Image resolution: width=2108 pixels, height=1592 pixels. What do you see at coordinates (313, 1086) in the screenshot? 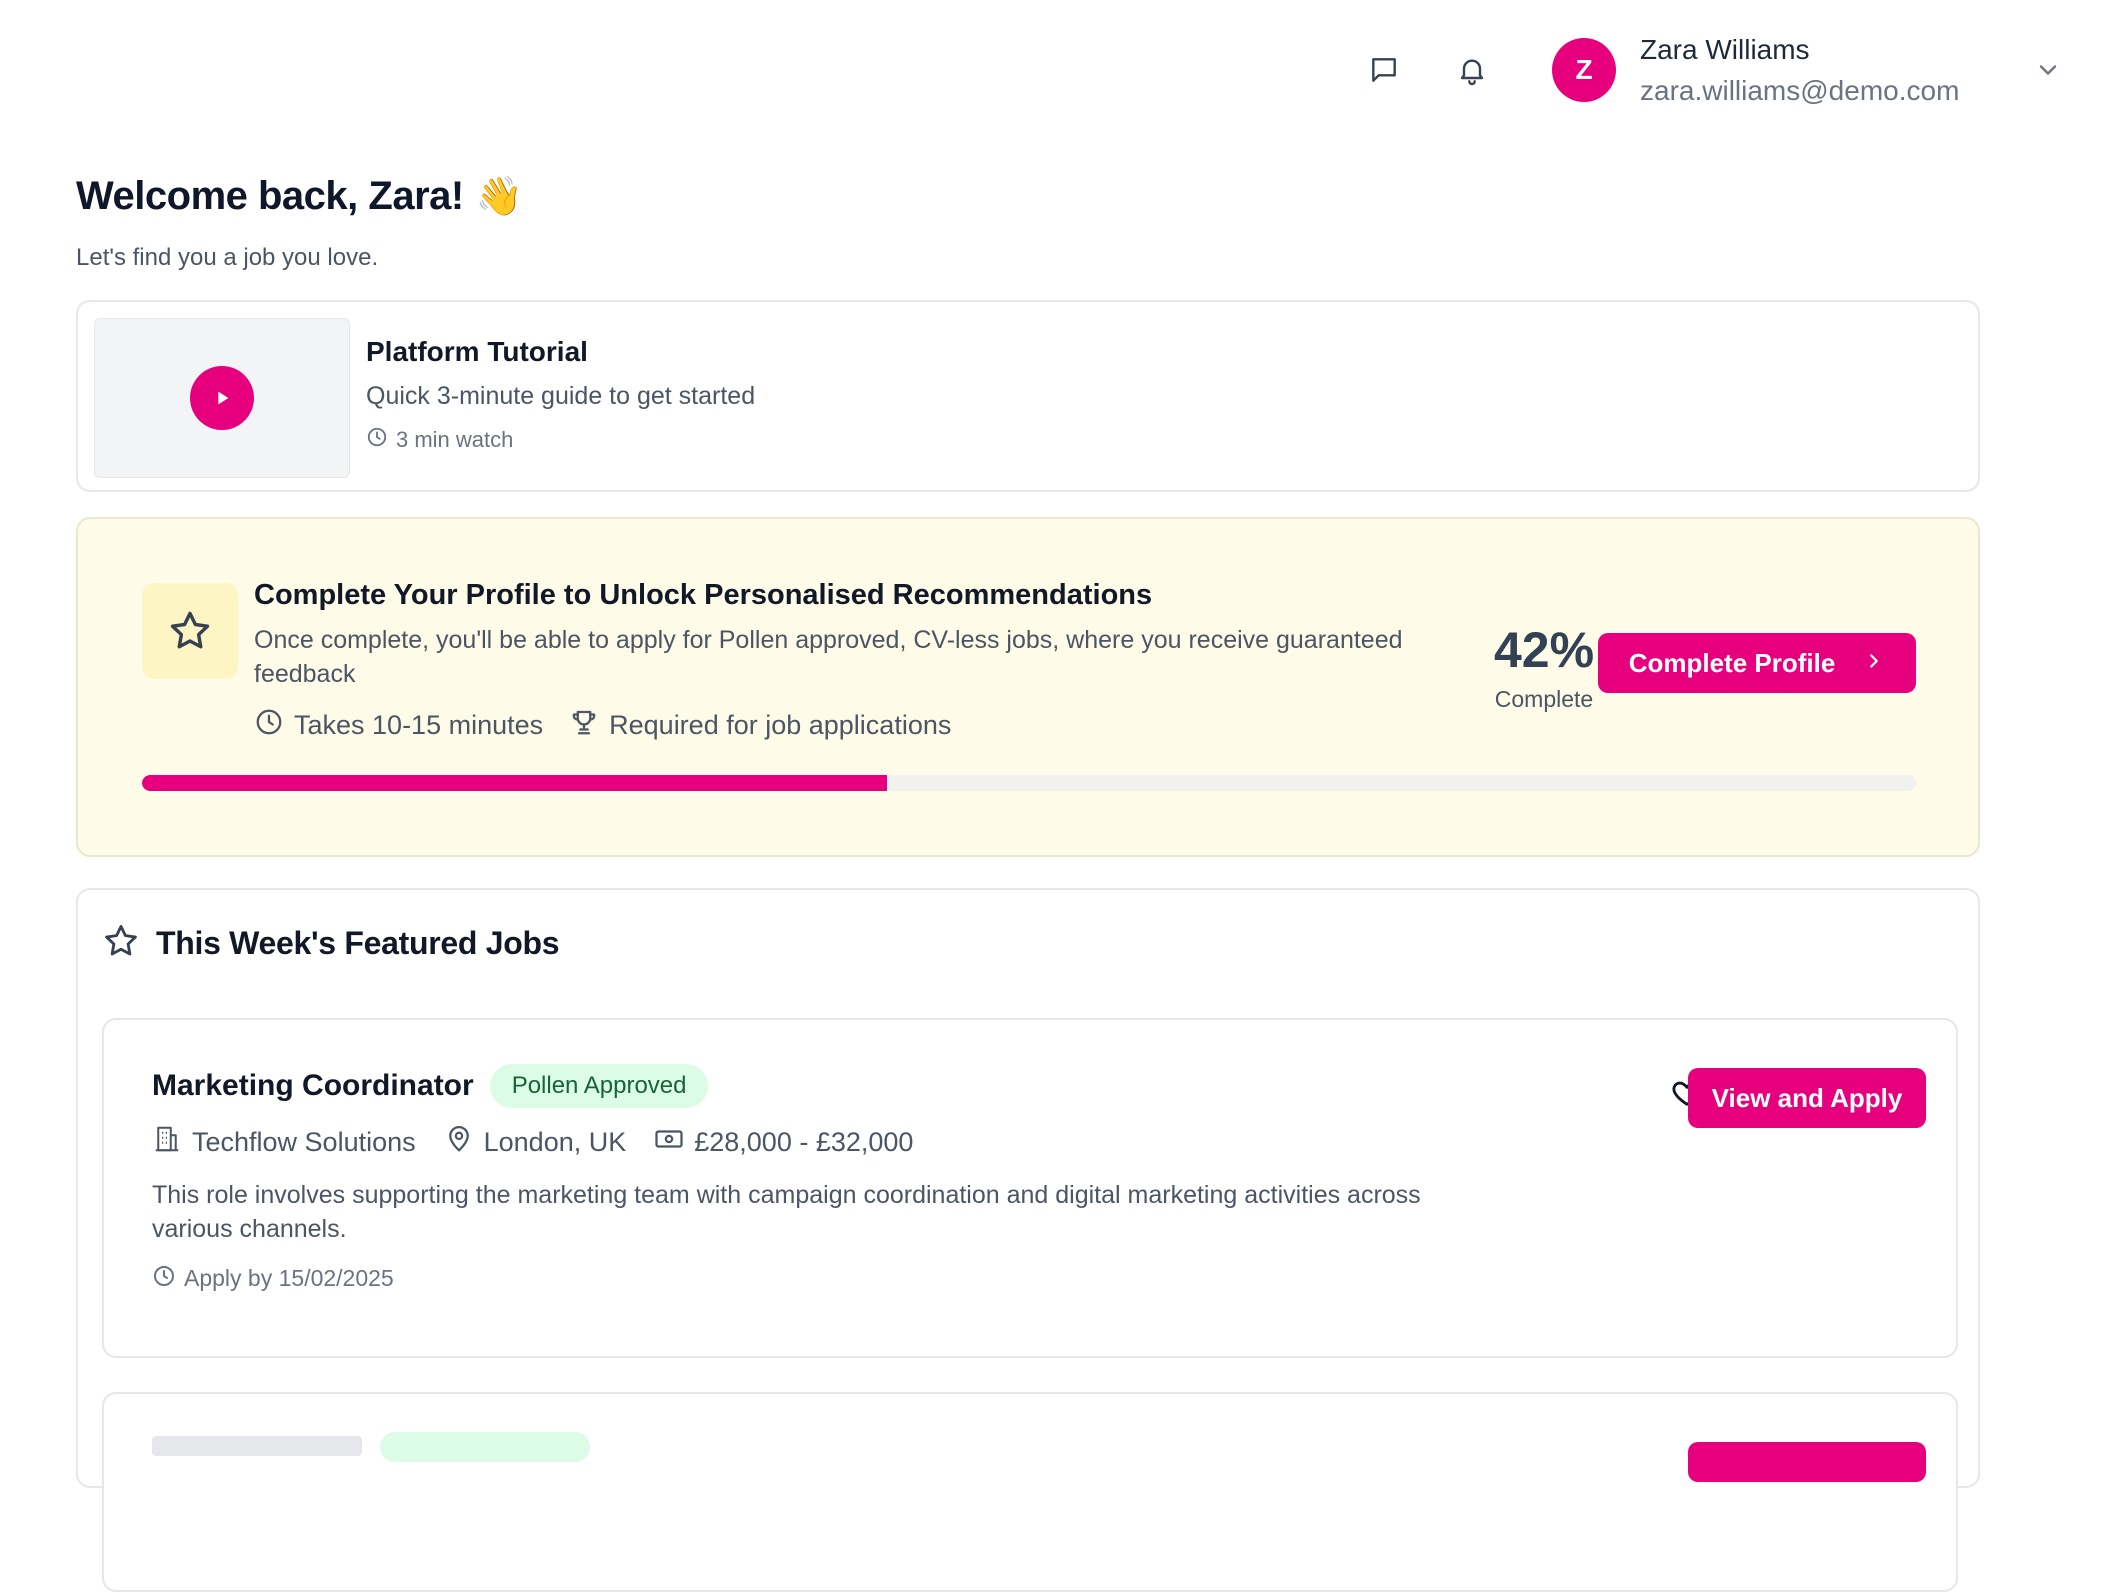
I see `job-title: Marketing Coordinator` at bounding box center [313, 1086].